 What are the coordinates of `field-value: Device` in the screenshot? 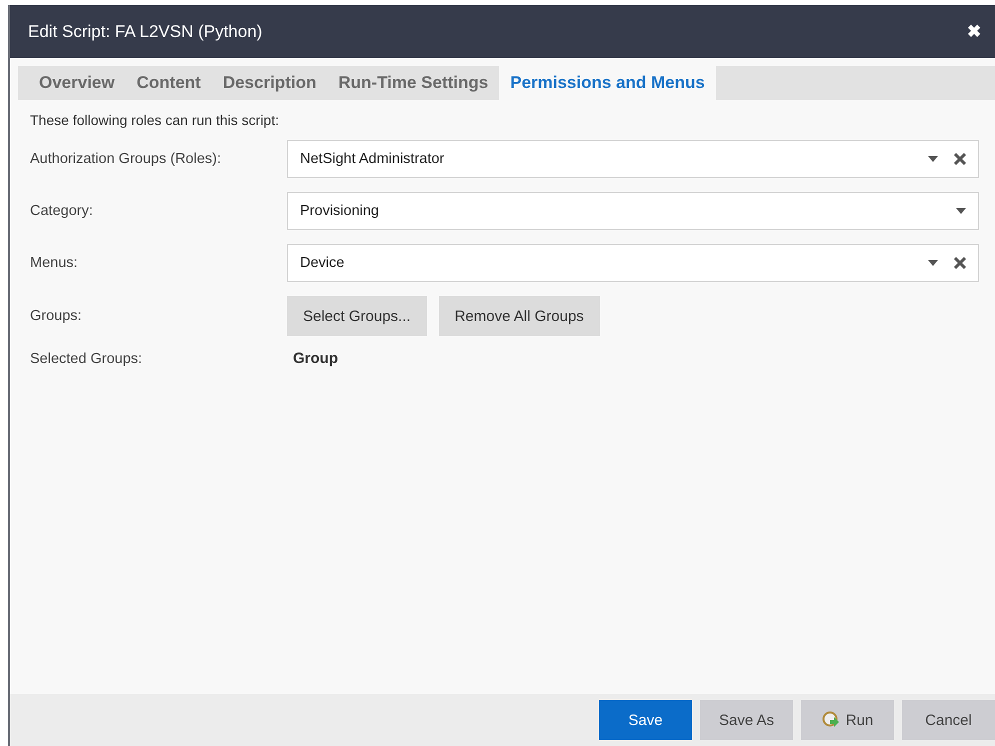 It's located at (323, 263).